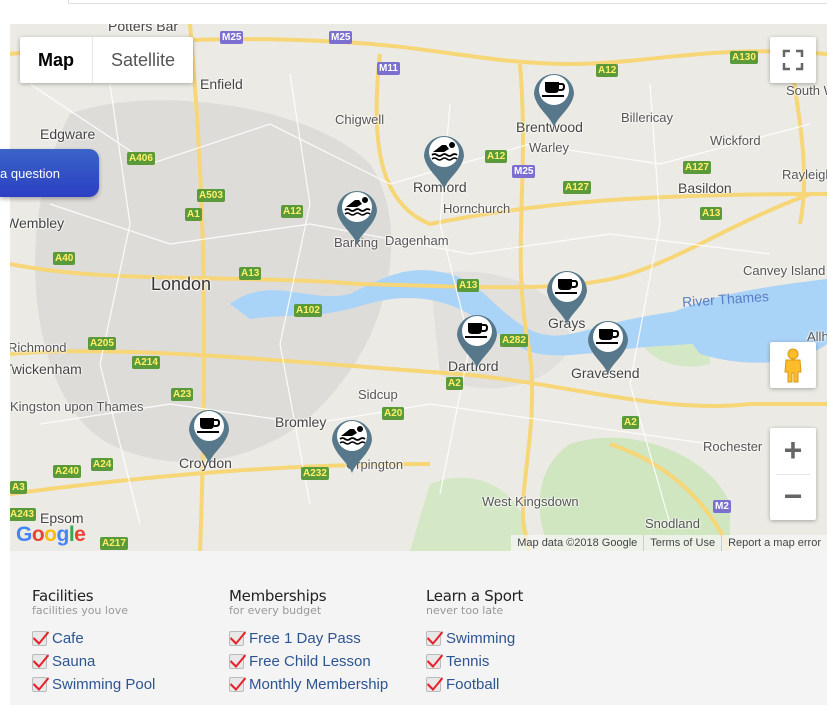 This screenshot has height=705, width=827. What do you see at coordinates (80, 610) in the screenshot?
I see `filter-group-subtitle: facilities you love` at bounding box center [80, 610].